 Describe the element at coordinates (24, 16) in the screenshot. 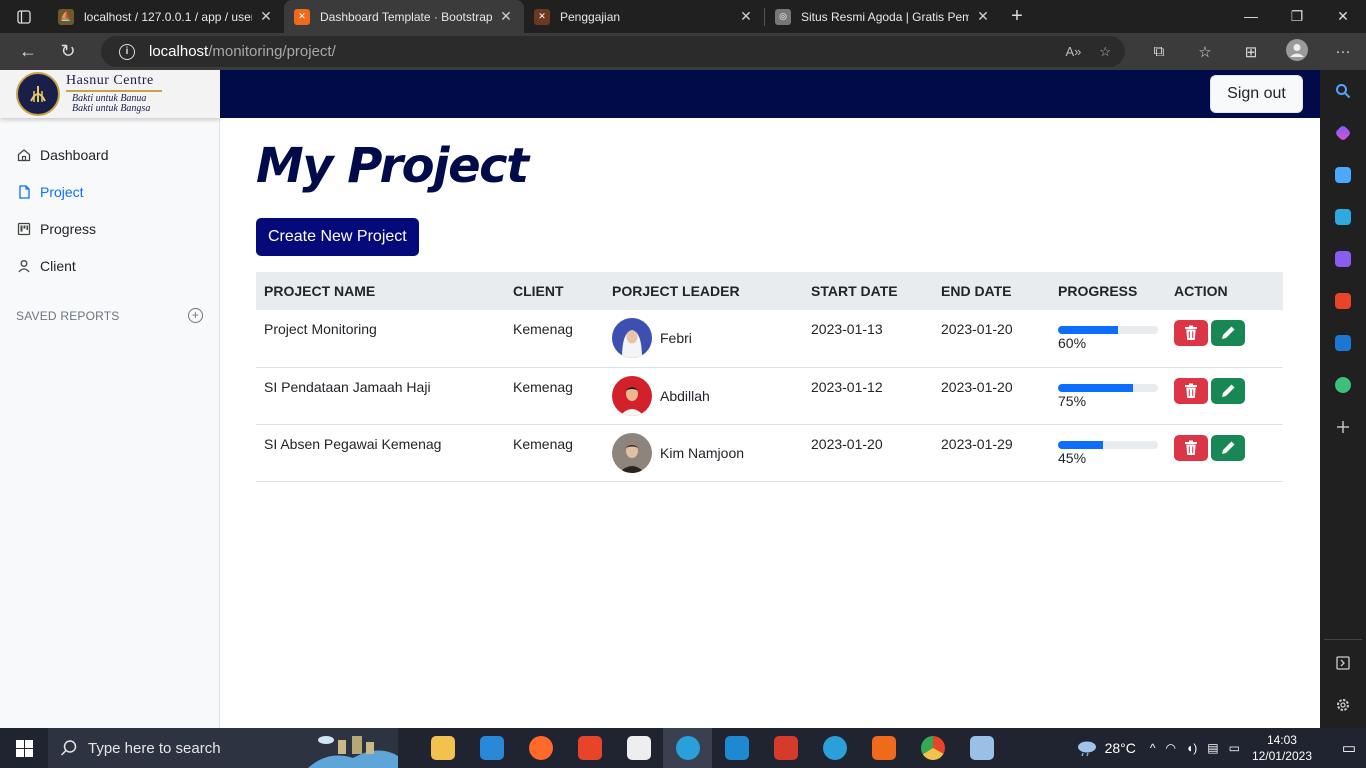

I see `workspaces-button` at that location.